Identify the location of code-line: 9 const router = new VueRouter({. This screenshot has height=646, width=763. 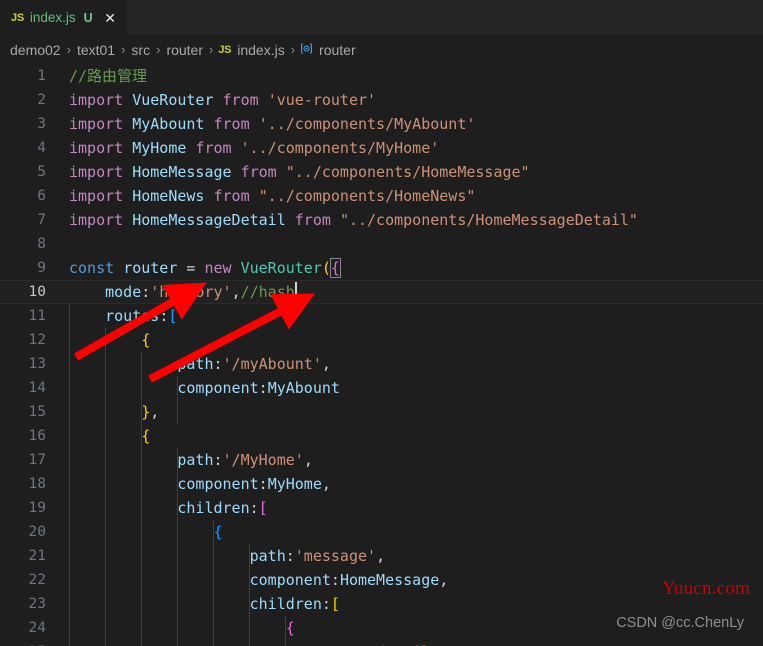
(381, 268).